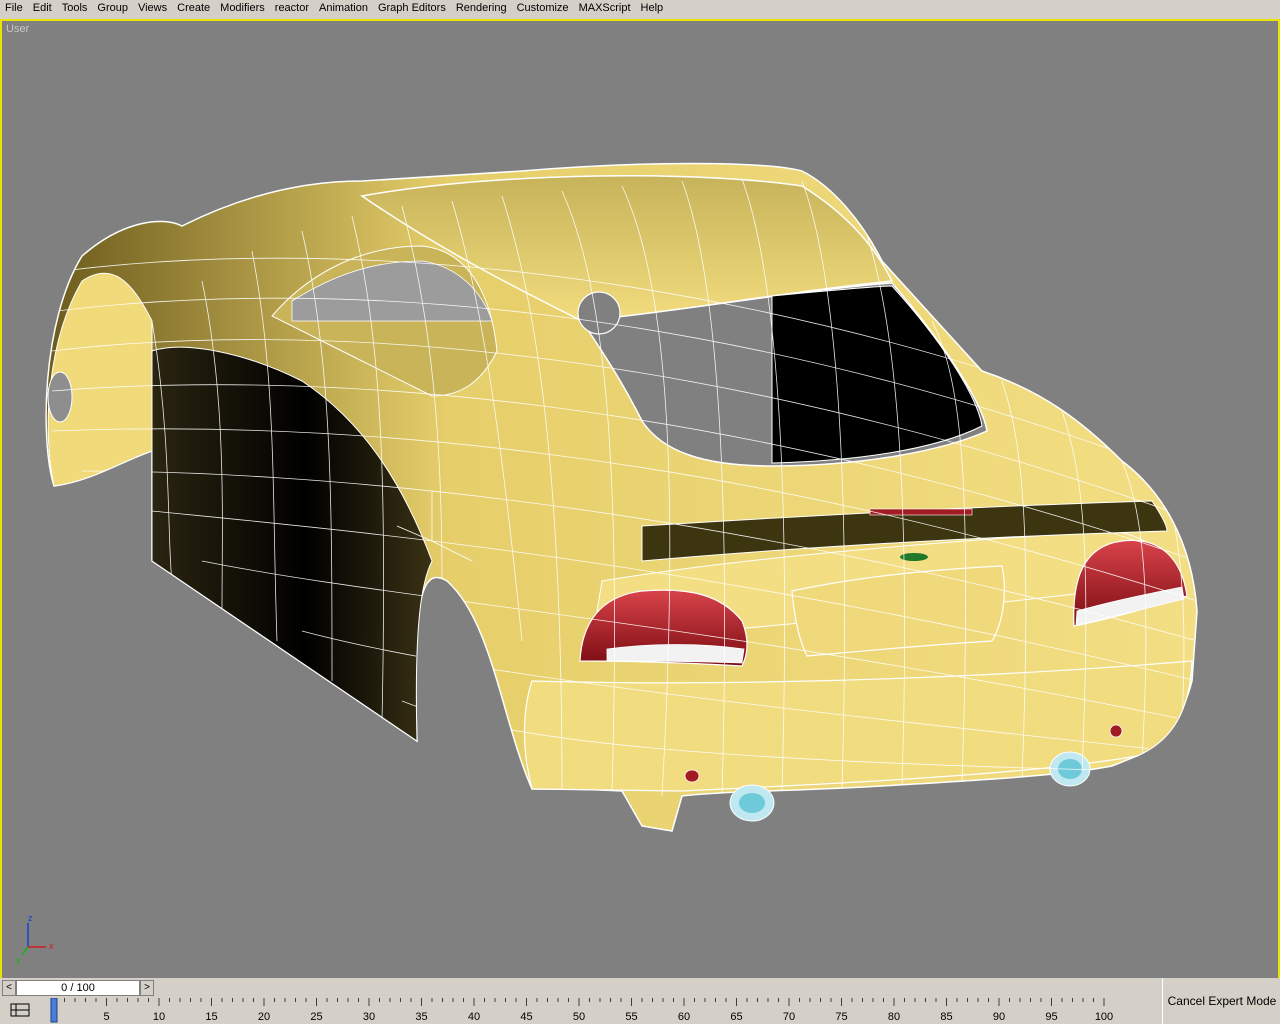 This screenshot has width=1280, height=1024. I want to click on axis-y-label: y, so click(18, 960).